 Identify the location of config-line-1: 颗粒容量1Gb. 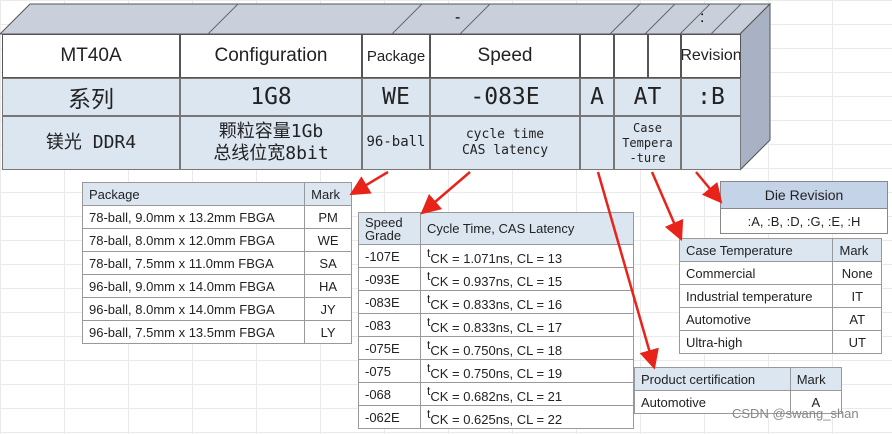
(271, 131).